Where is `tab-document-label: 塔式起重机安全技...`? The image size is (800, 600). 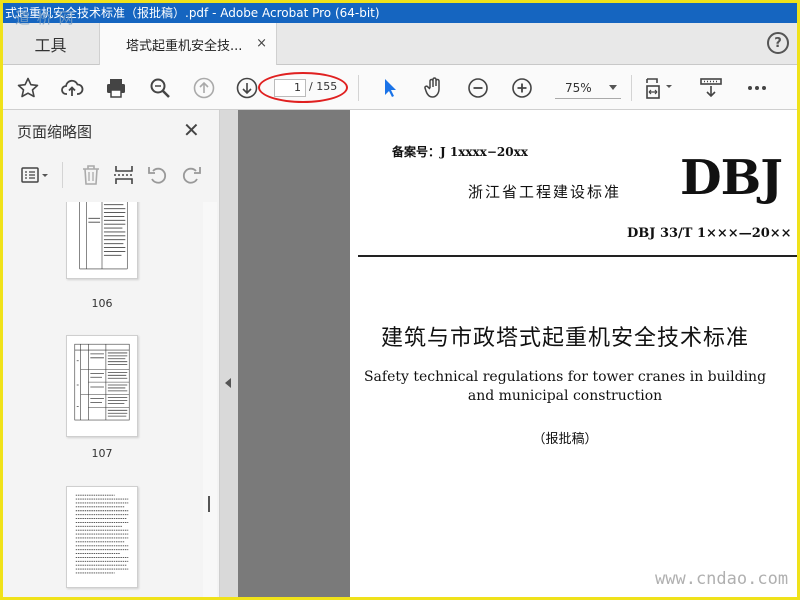
tab-document-label: 塔式起重机安全技... is located at coordinates (184, 46).